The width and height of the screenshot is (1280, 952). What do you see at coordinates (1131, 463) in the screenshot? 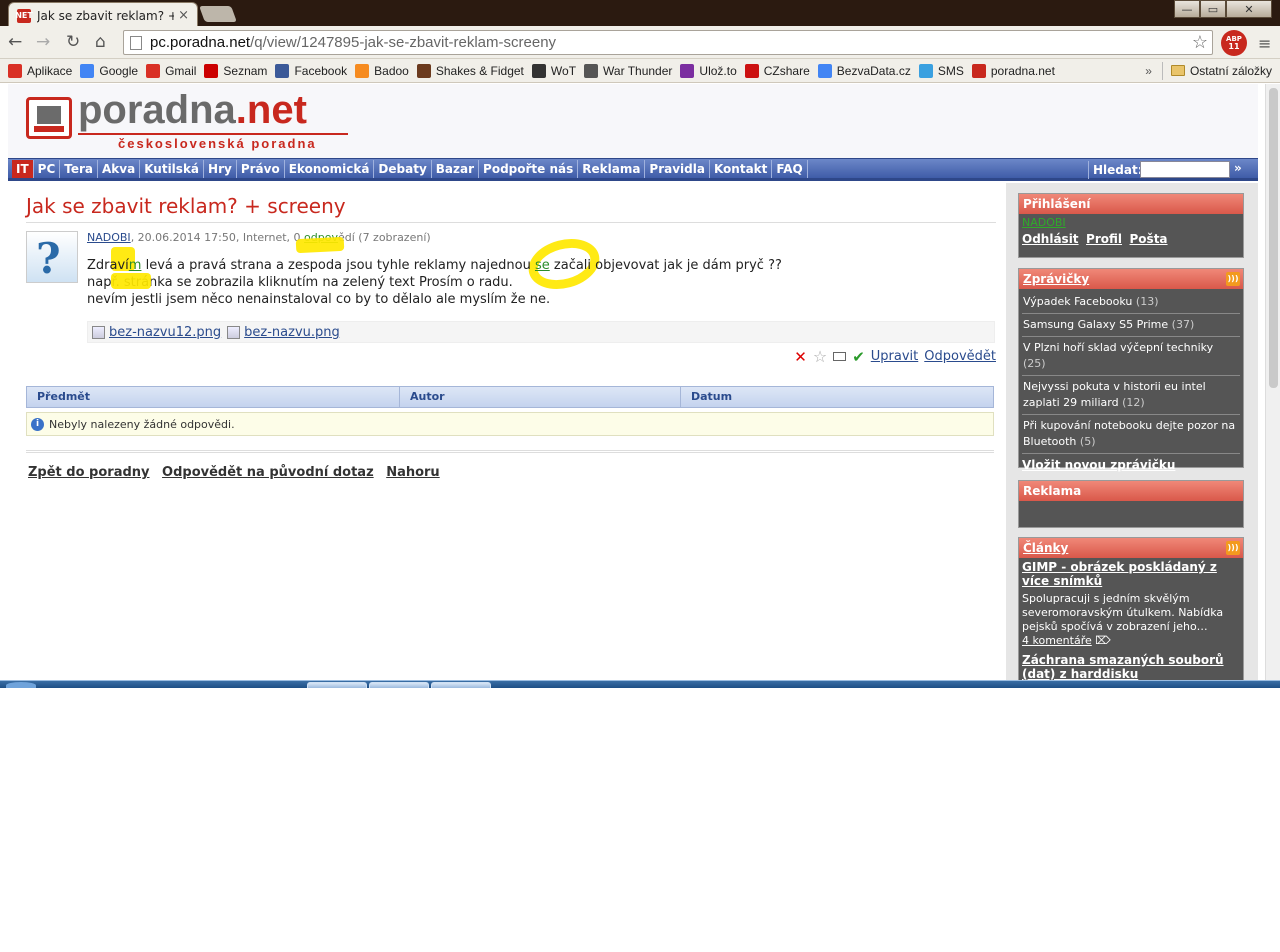
I see `add-news-link: Vložit novou zprávičku` at bounding box center [1131, 463].